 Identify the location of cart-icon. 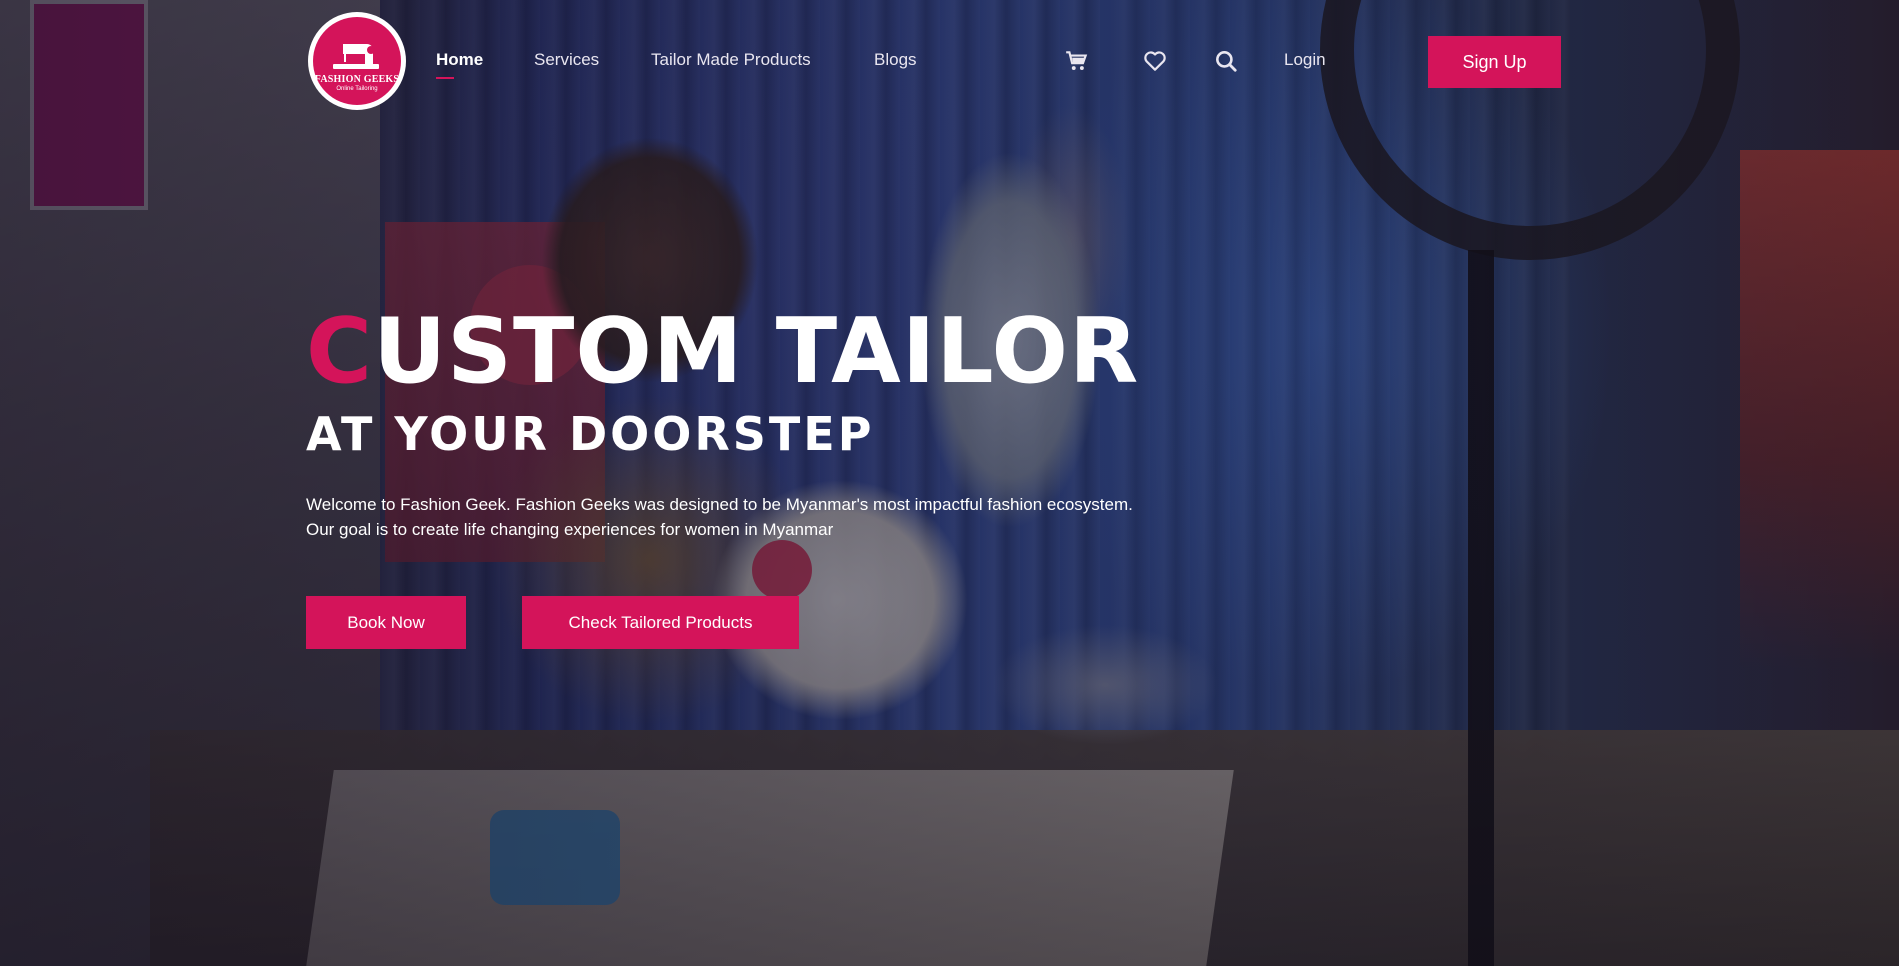
(1077, 61).